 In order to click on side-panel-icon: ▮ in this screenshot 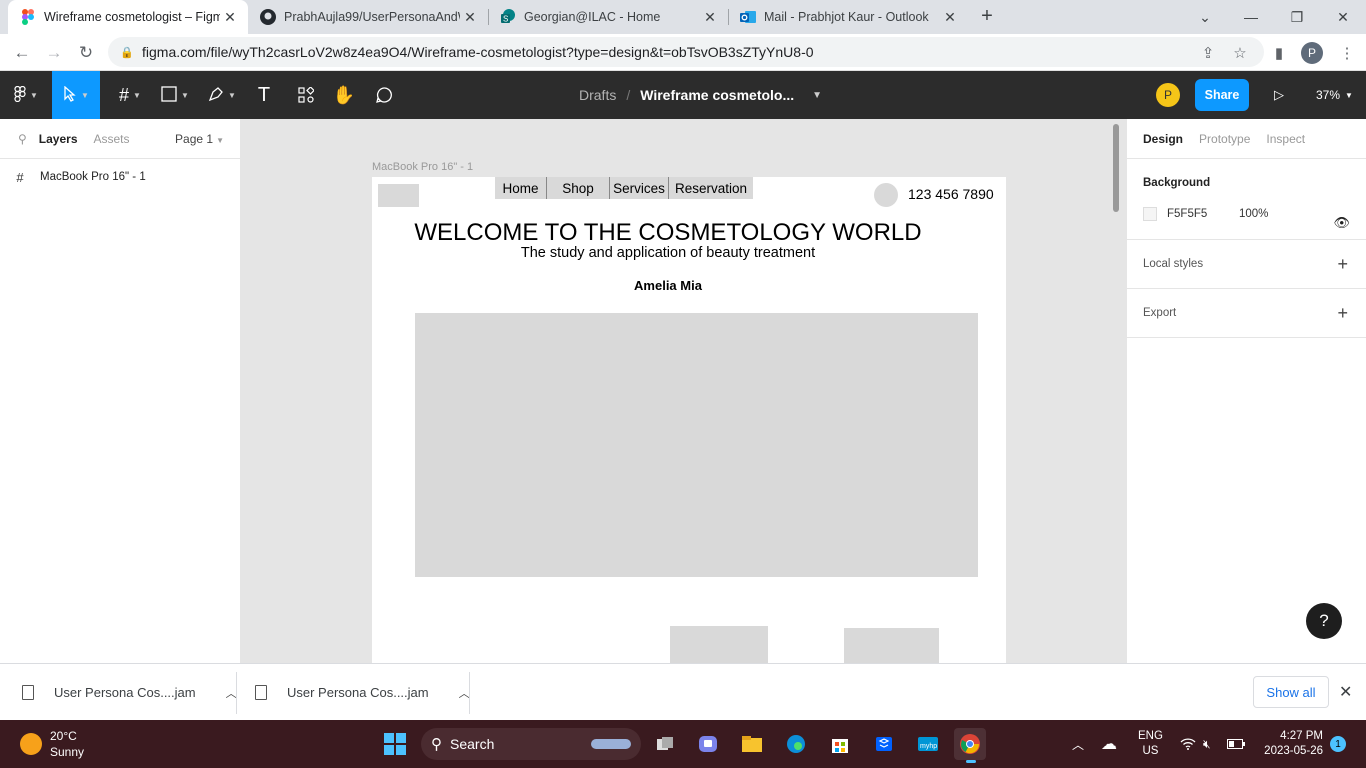, I will do `click(1279, 53)`.